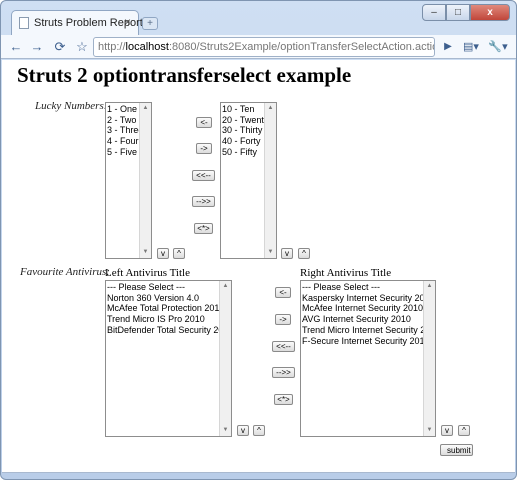 The width and height of the screenshot is (517, 480). What do you see at coordinates (283, 319) in the screenshot?
I see `antivirus-move-right-button: ->` at bounding box center [283, 319].